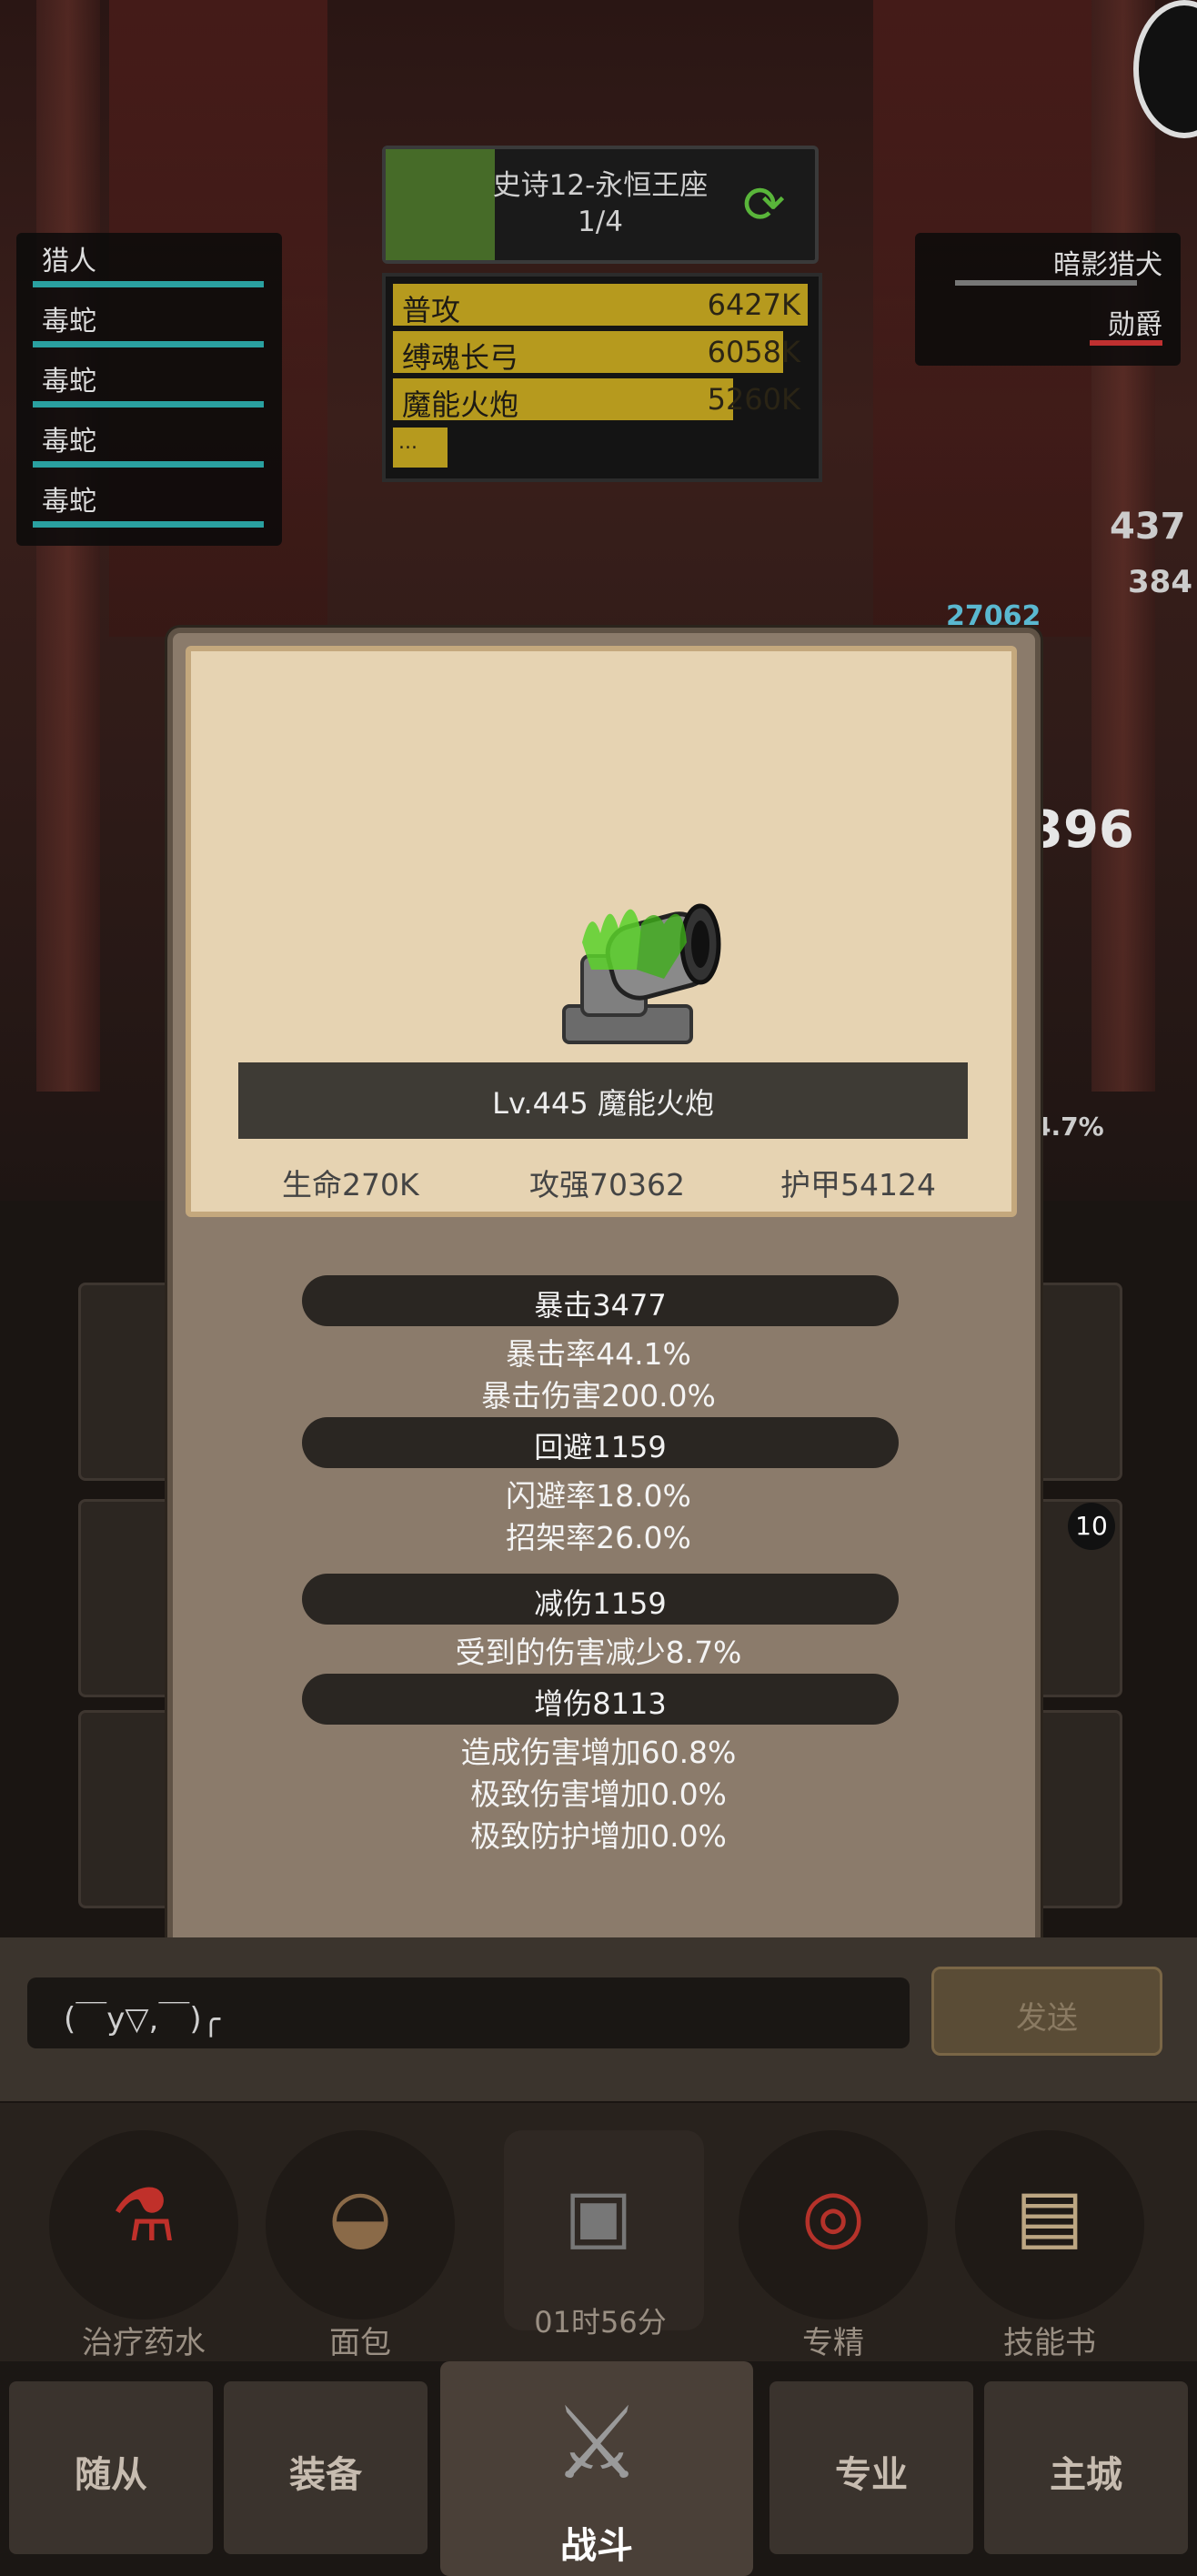 This screenshot has height=2576, width=1197. What do you see at coordinates (598, 1396) in the screenshot?
I see `stat-line: 暴击伤害200.0%` at bounding box center [598, 1396].